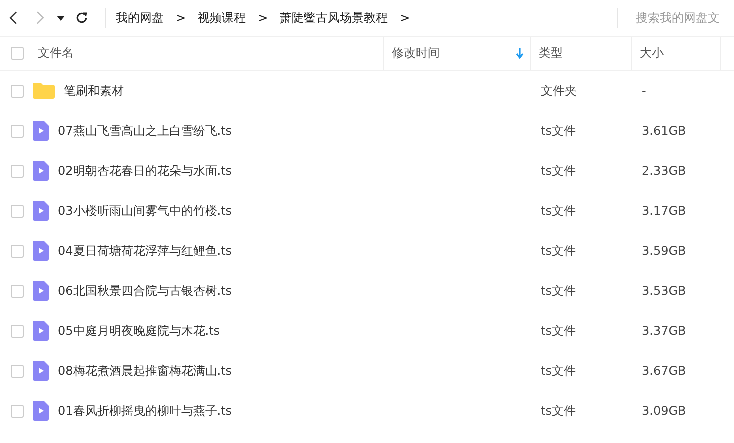  What do you see at coordinates (664, 171) in the screenshot?
I see `size-cell: 2.33GB` at bounding box center [664, 171].